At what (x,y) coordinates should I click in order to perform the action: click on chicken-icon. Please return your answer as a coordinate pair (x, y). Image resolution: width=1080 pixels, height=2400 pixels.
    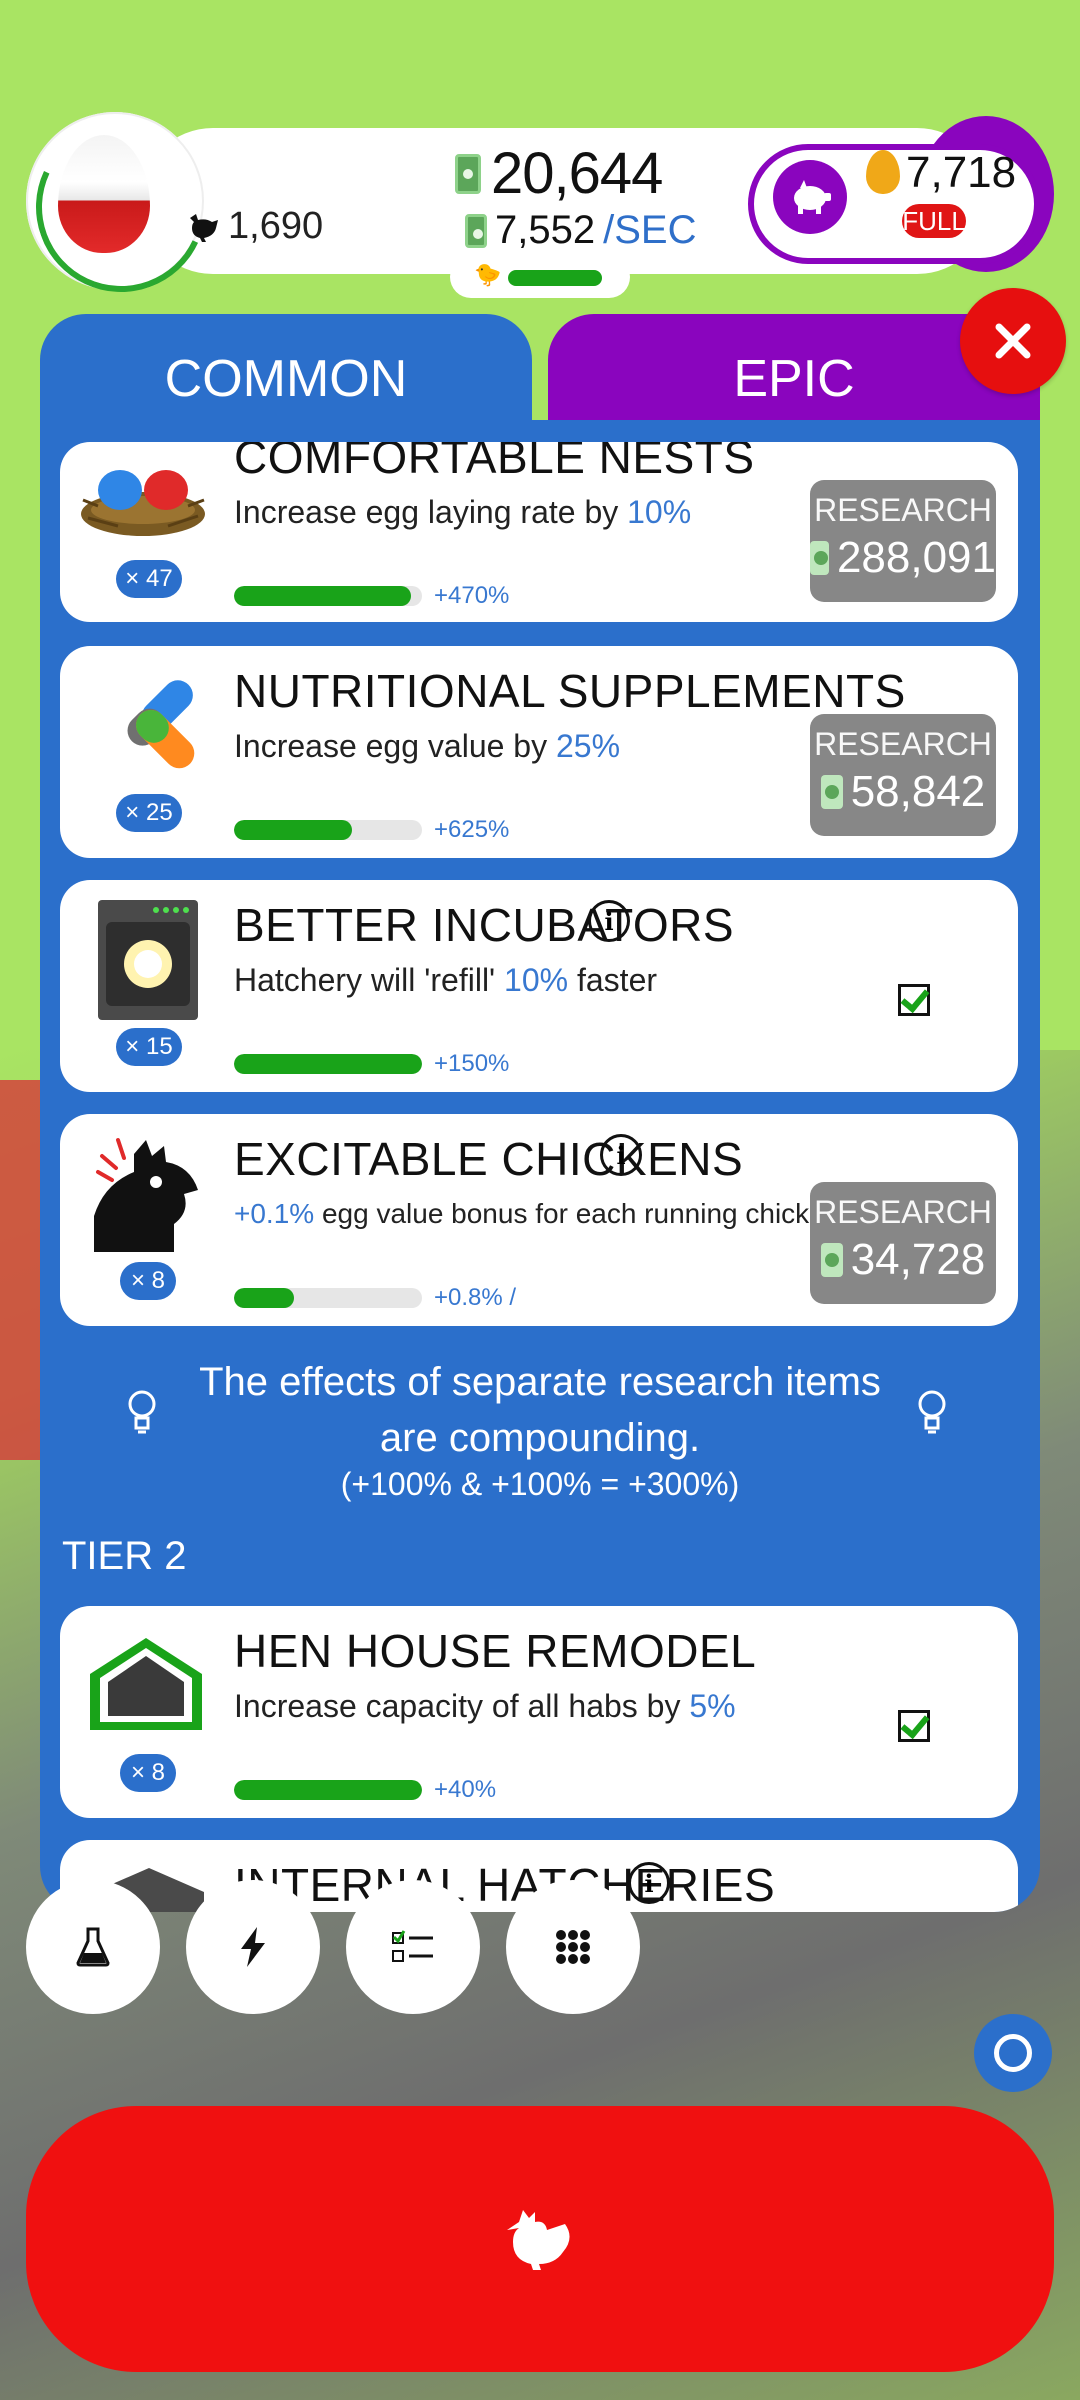
    Looking at the image, I should click on (538, 2240).